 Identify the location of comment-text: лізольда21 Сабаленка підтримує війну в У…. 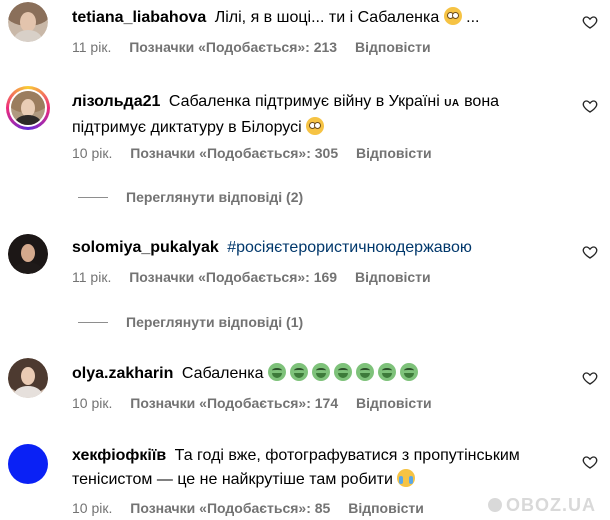
(321, 115).